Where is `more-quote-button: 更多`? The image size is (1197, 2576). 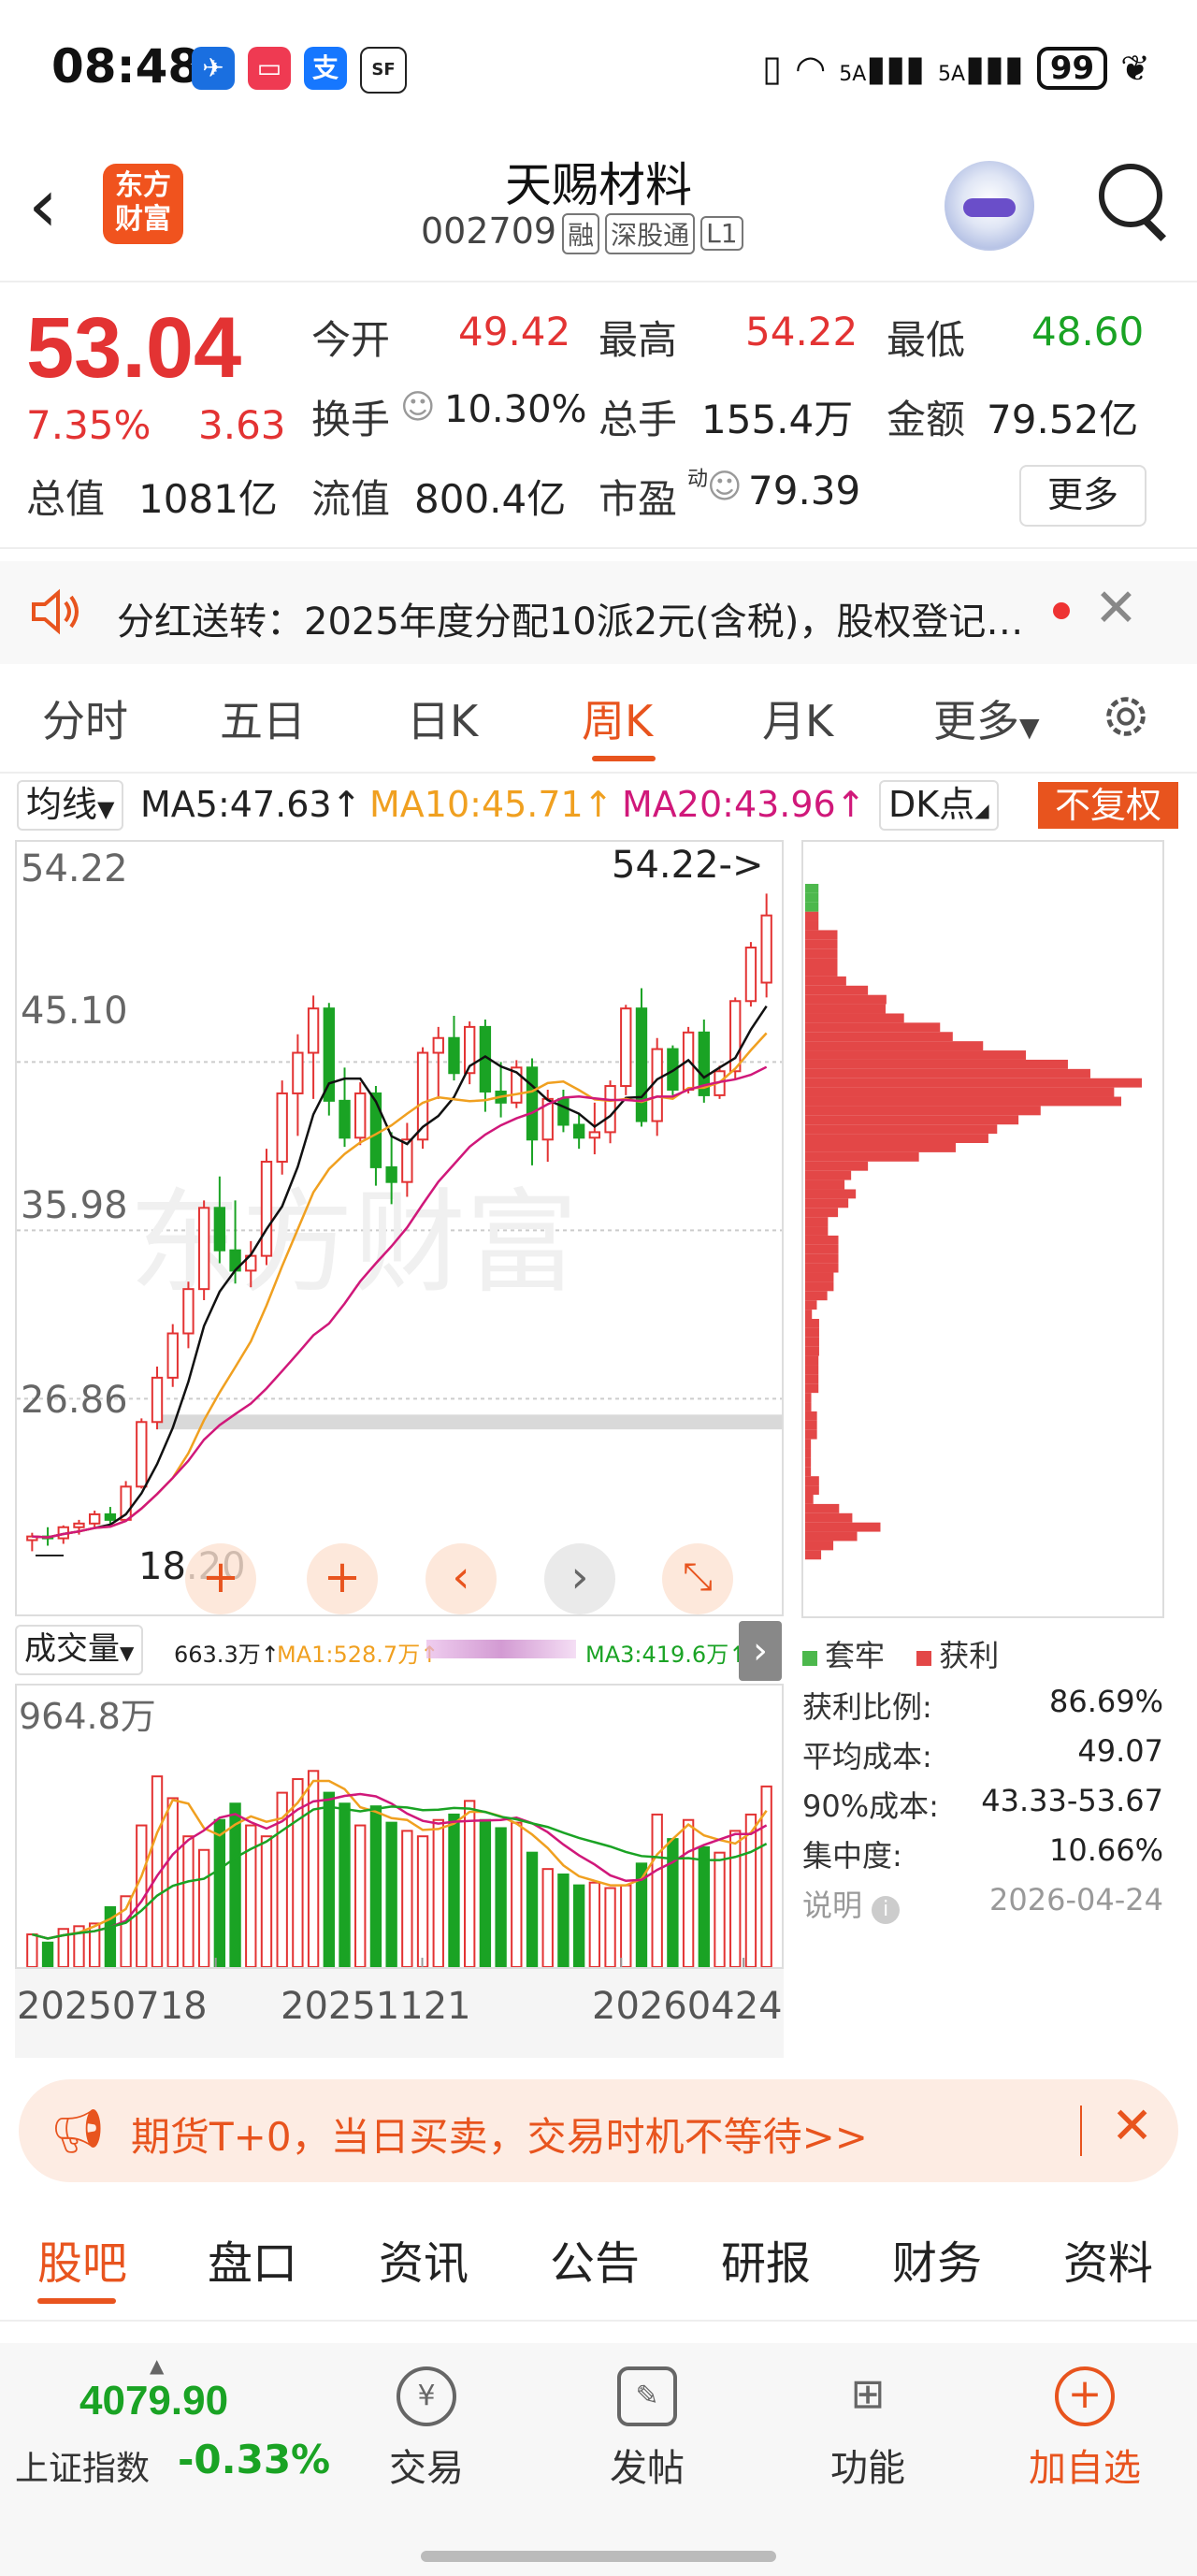 more-quote-button: 更多 is located at coordinates (1083, 496).